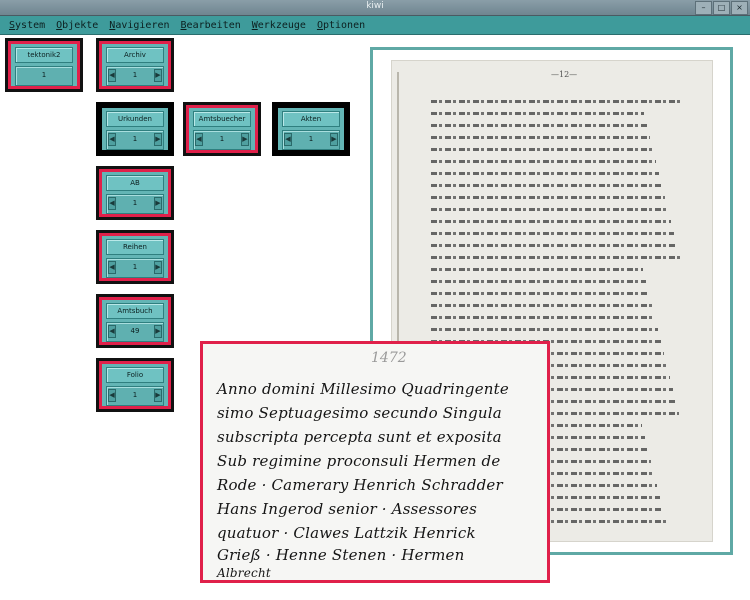 This screenshot has width=750, height=600. Describe the element at coordinates (135, 119) in the screenshot. I see `node-label-button: Urkunden` at that location.